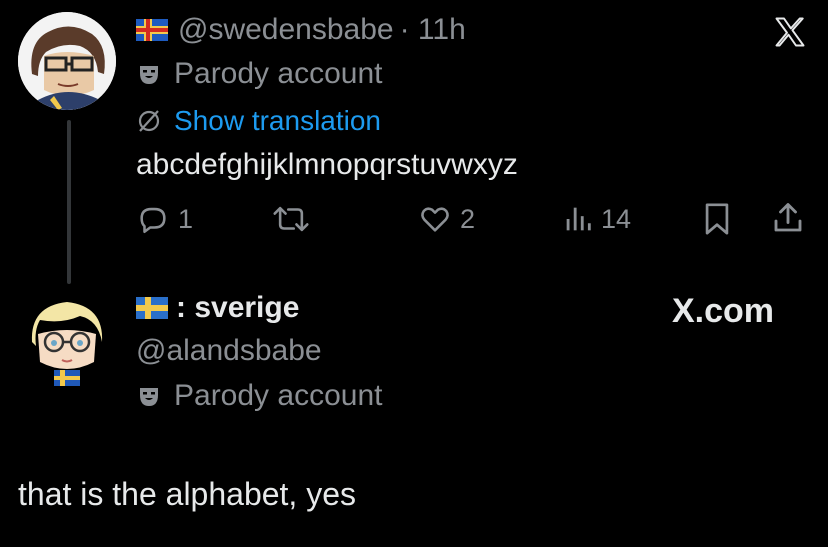  I want to click on tweet2-handle: @alandsbabe, so click(229, 351).